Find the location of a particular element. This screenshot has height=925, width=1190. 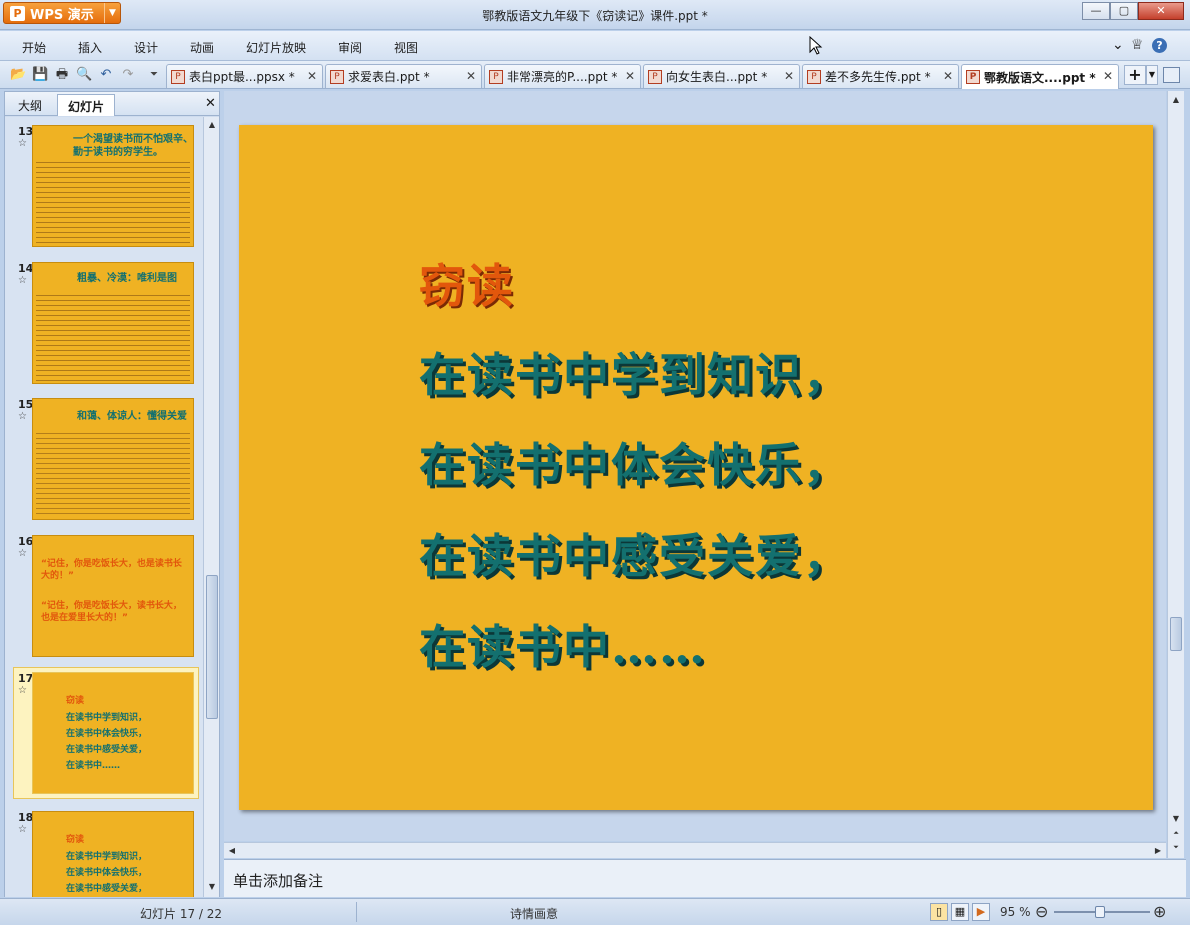

menu-design: 设计 is located at coordinates (146, 47).